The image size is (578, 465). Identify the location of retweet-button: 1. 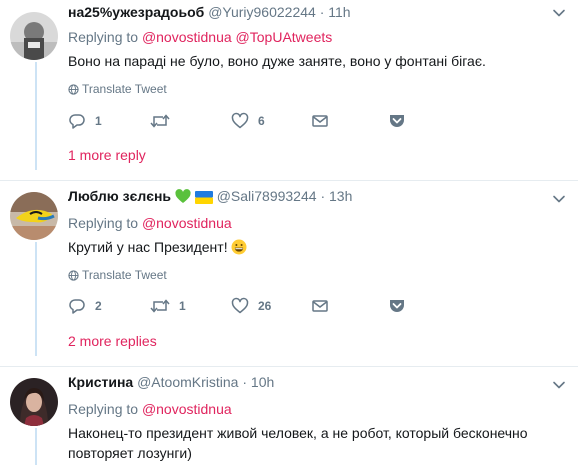
(168, 306).